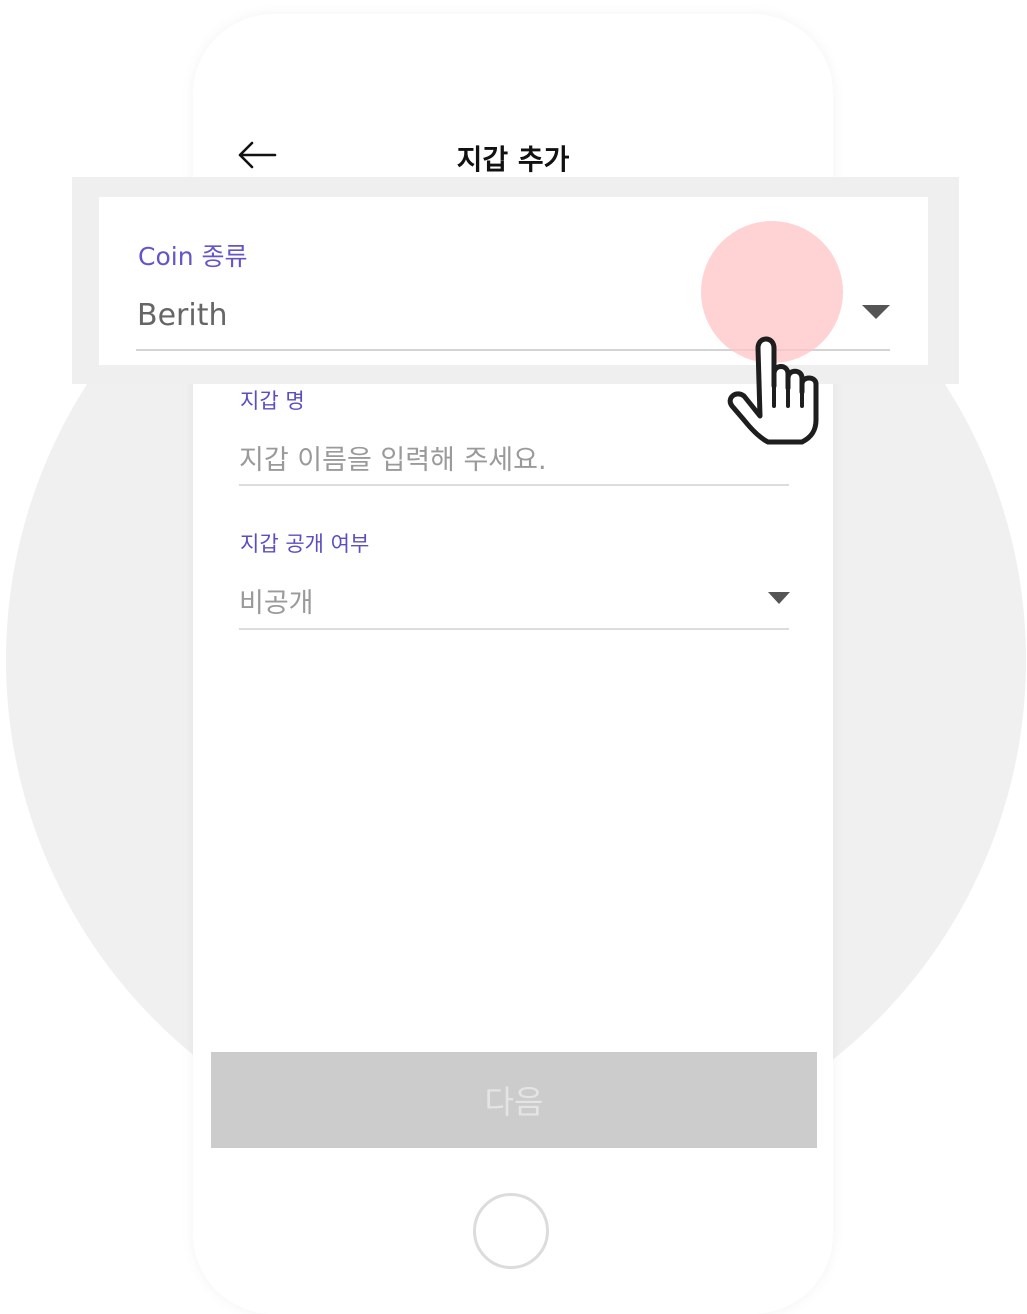  Describe the element at coordinates (305, 544) in the screenshot. I see `wallet-visibility-label: 지갑 공개 여부` at that location.